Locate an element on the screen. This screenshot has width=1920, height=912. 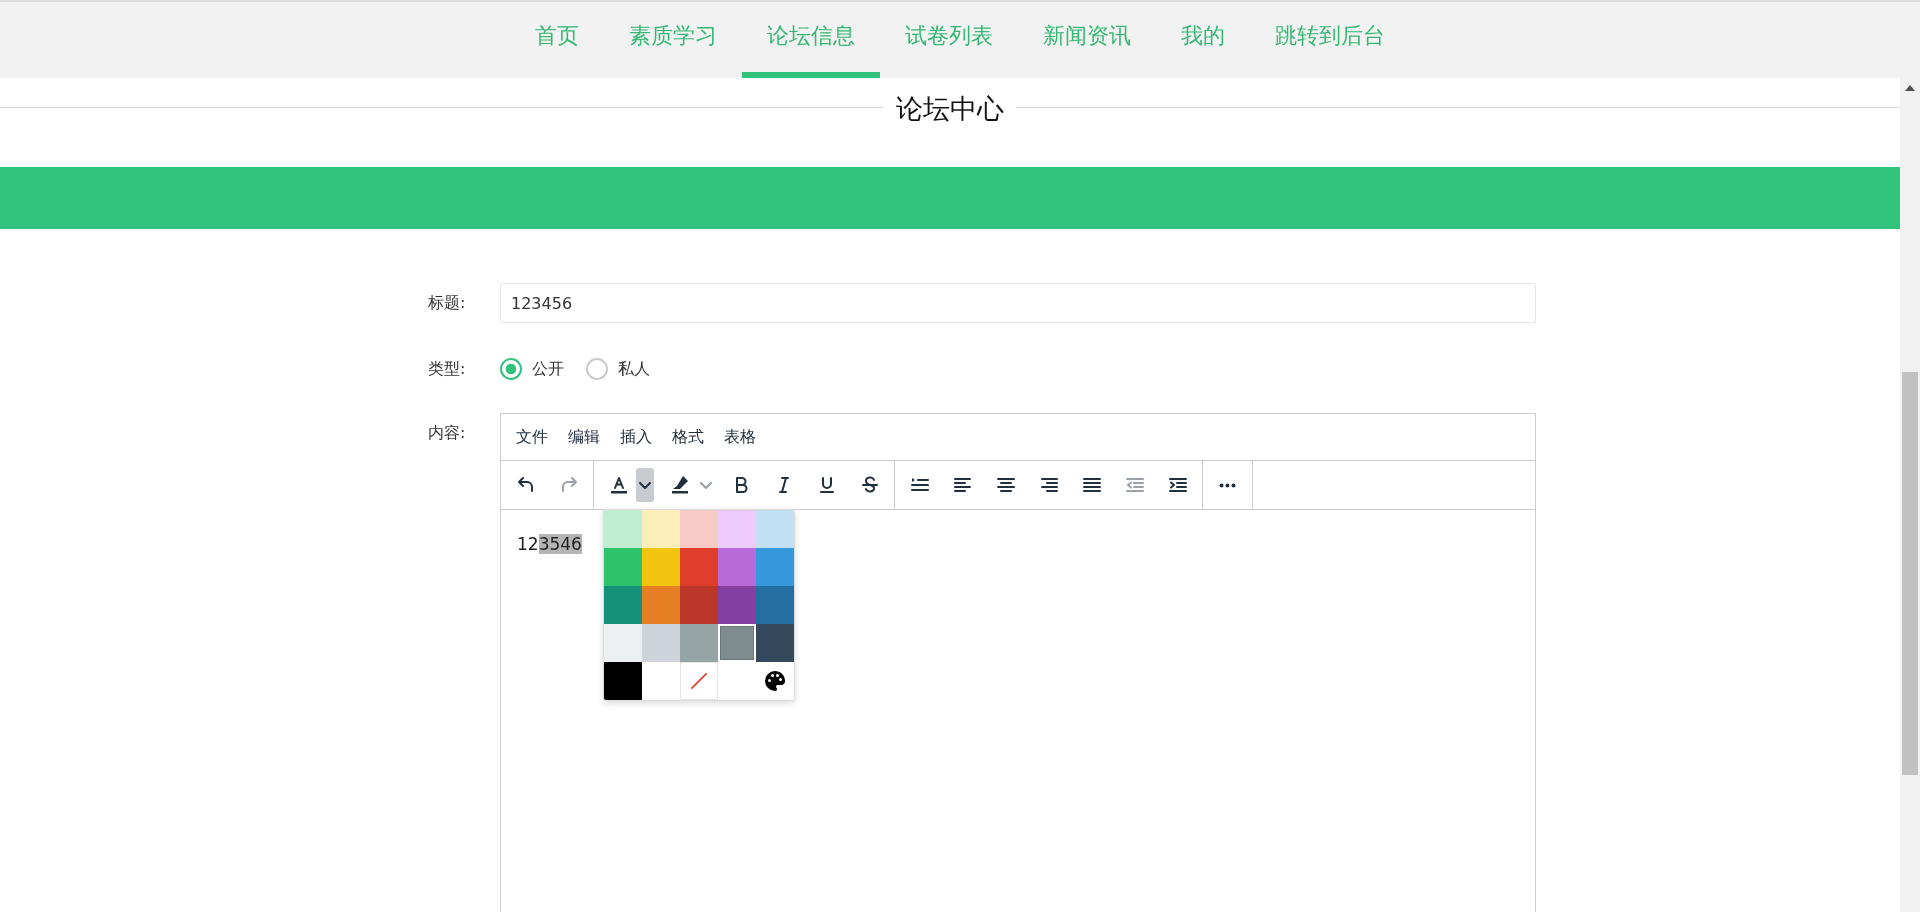
title-input-field: 123456 is located at coordinates (1018, 303).